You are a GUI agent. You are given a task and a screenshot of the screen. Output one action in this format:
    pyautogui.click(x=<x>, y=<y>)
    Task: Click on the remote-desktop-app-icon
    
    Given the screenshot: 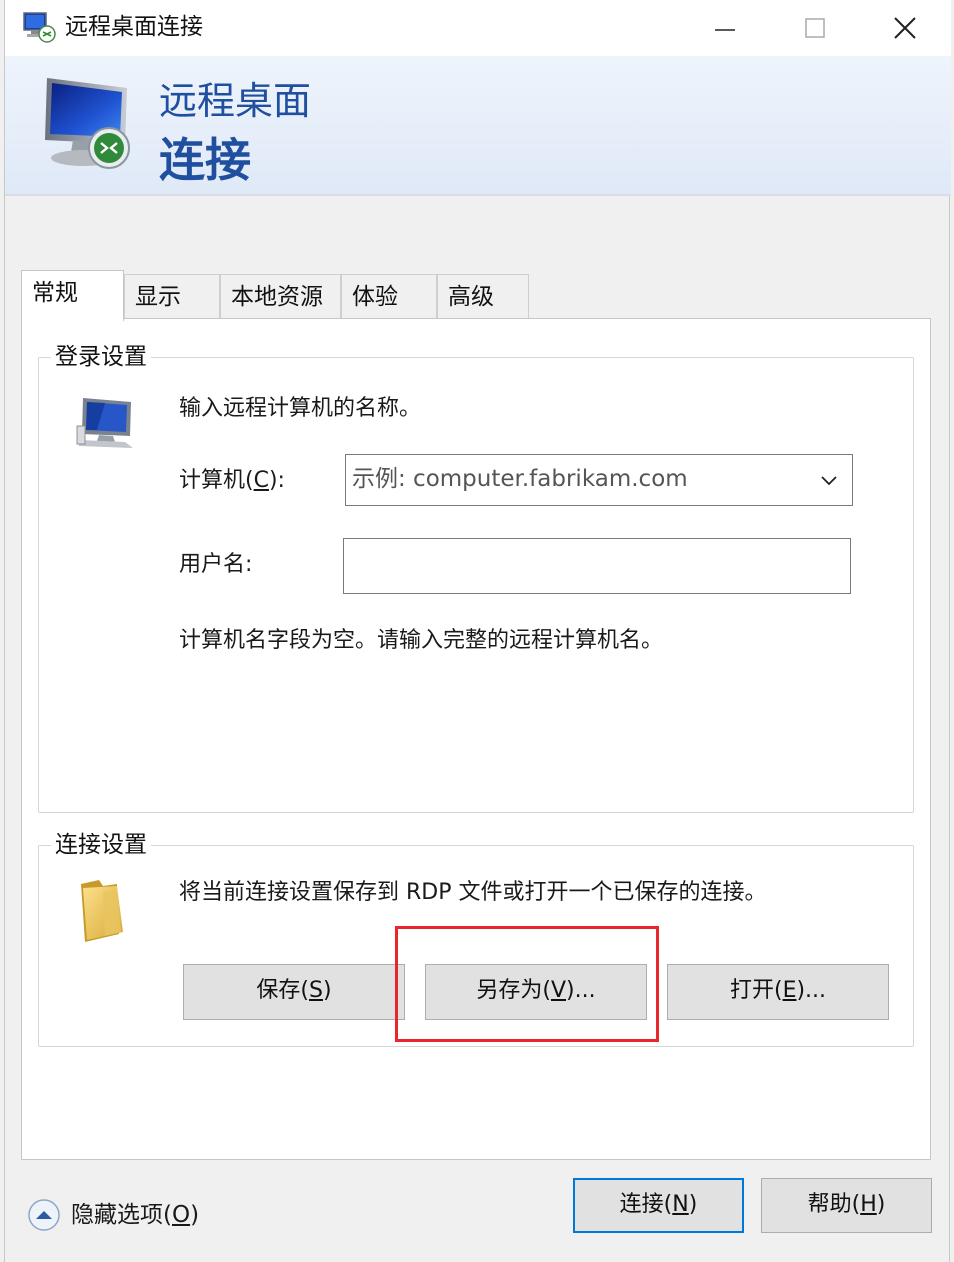 What is the action you would take?
    pyautogui.click(x=39, y=27)
    